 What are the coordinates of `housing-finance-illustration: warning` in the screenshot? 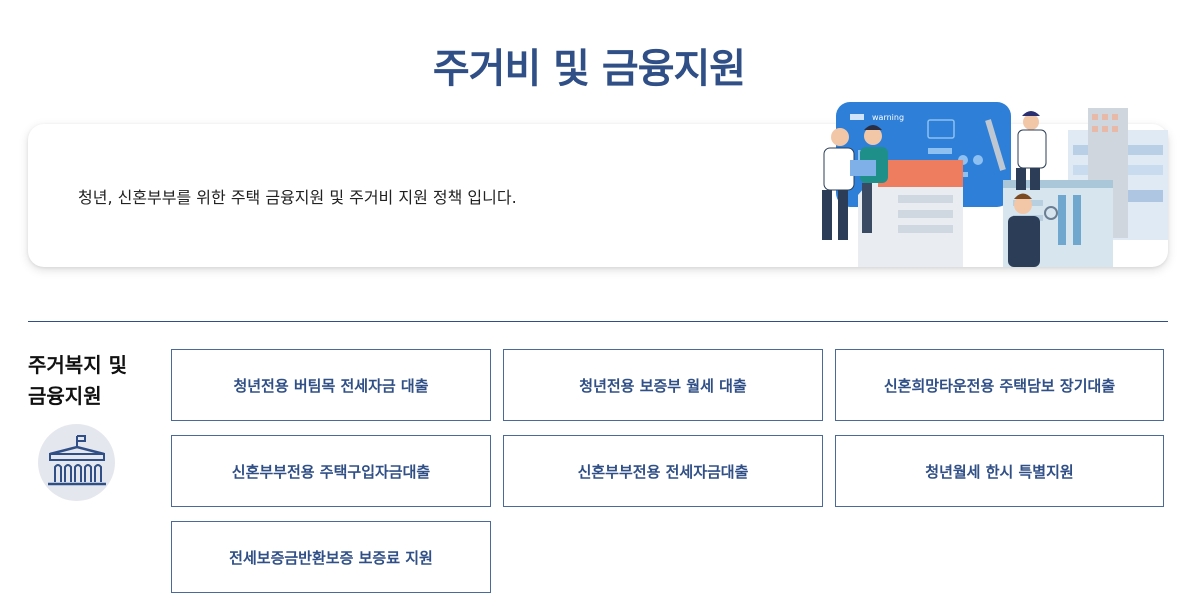 It's located at (995, 184).